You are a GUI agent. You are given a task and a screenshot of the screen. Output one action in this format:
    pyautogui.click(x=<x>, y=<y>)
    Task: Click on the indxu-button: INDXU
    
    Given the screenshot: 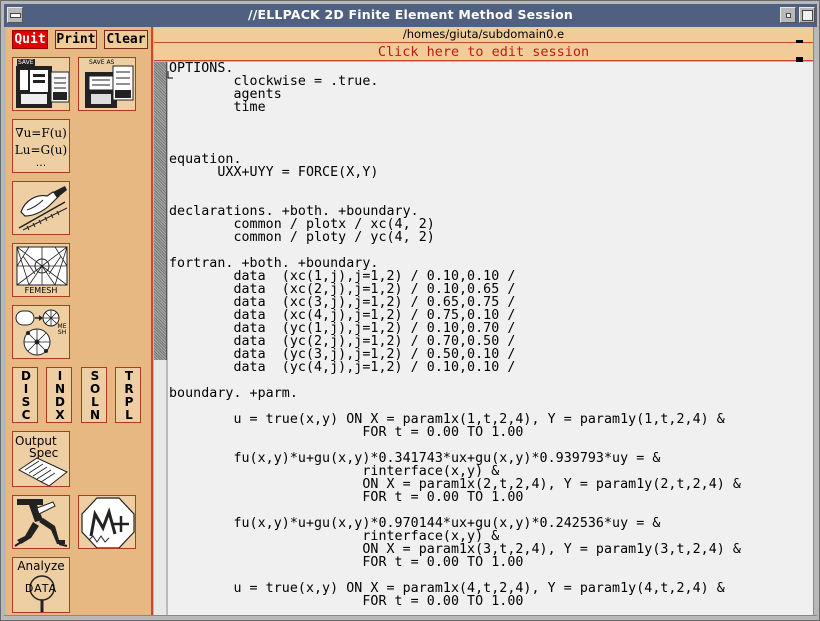 What is the action you would take?
    pyautogui.click(x=59, y=395)
    